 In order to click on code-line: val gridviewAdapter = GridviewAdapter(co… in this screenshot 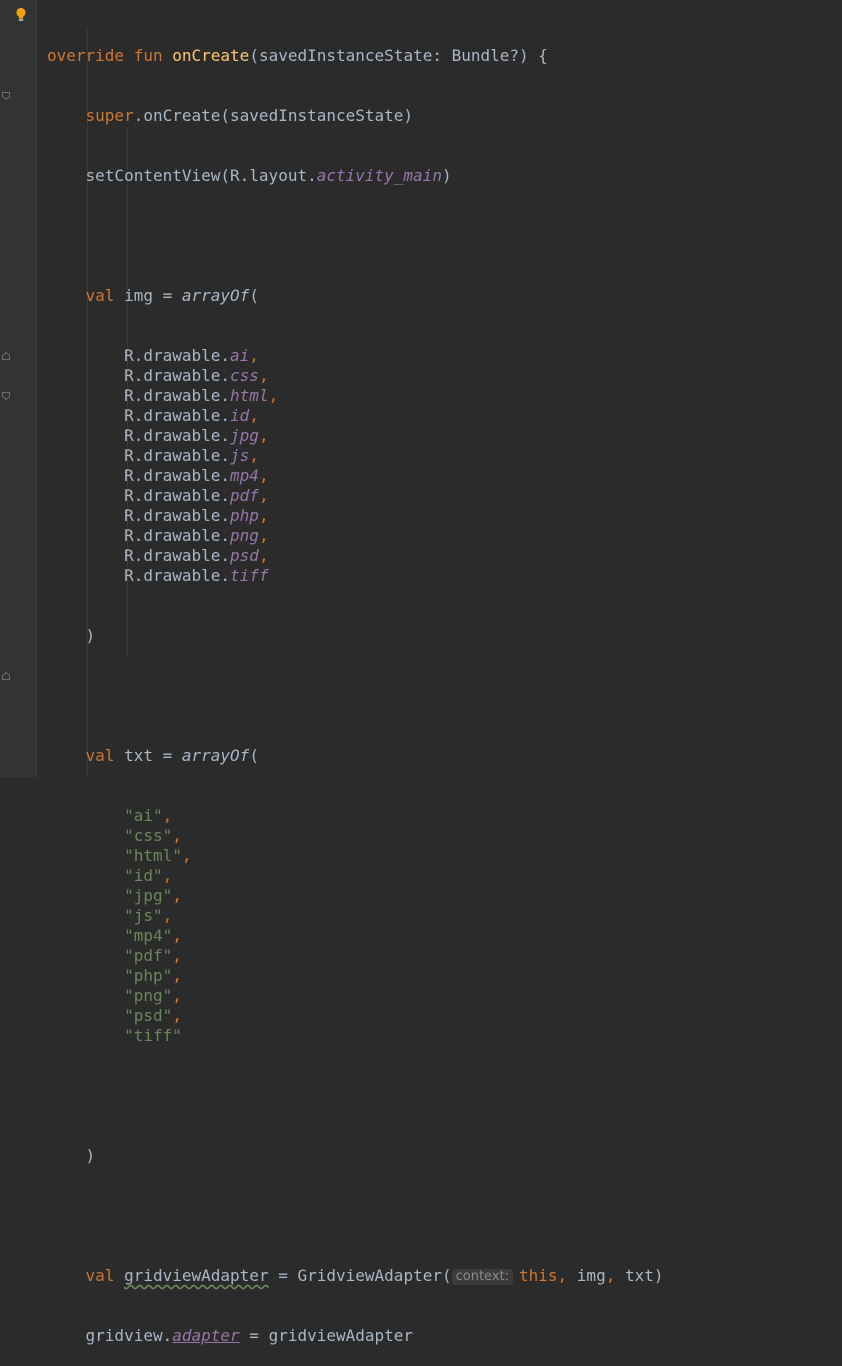, I will do `click(355, 1276)`.